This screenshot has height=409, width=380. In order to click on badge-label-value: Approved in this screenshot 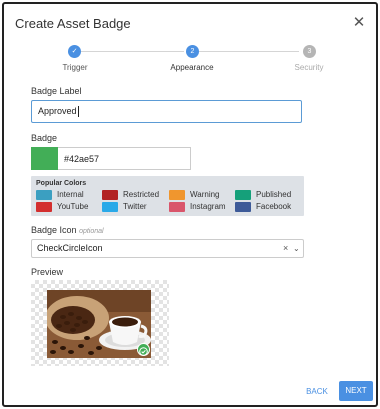, I will do `click(57, 111)`.